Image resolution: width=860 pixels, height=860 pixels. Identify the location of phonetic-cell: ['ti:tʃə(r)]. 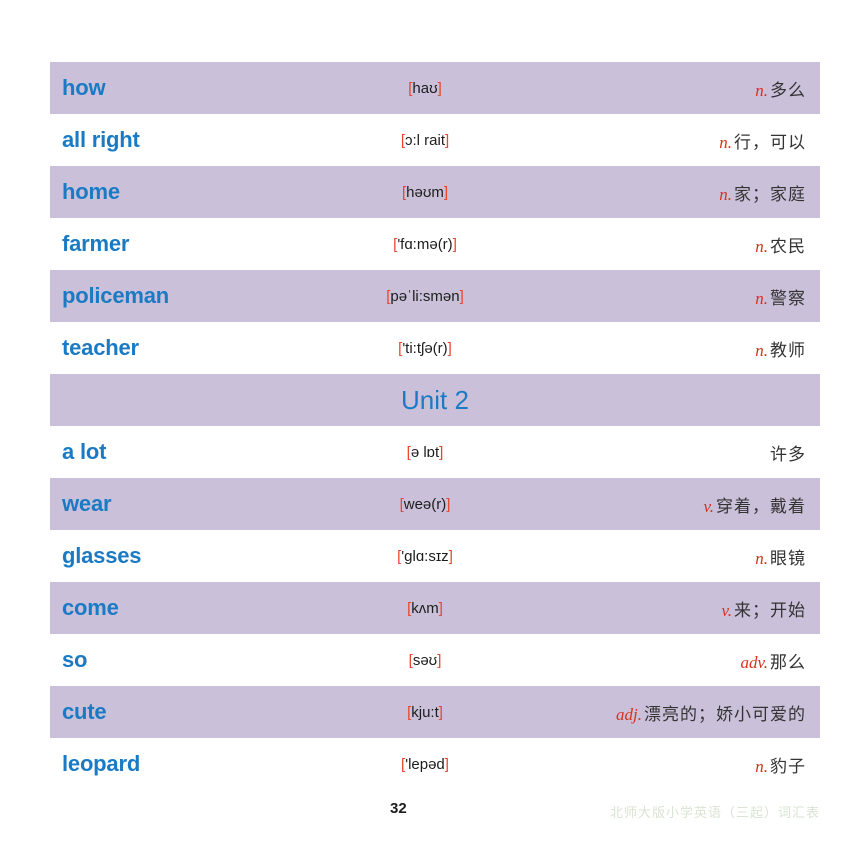
(425, 348).